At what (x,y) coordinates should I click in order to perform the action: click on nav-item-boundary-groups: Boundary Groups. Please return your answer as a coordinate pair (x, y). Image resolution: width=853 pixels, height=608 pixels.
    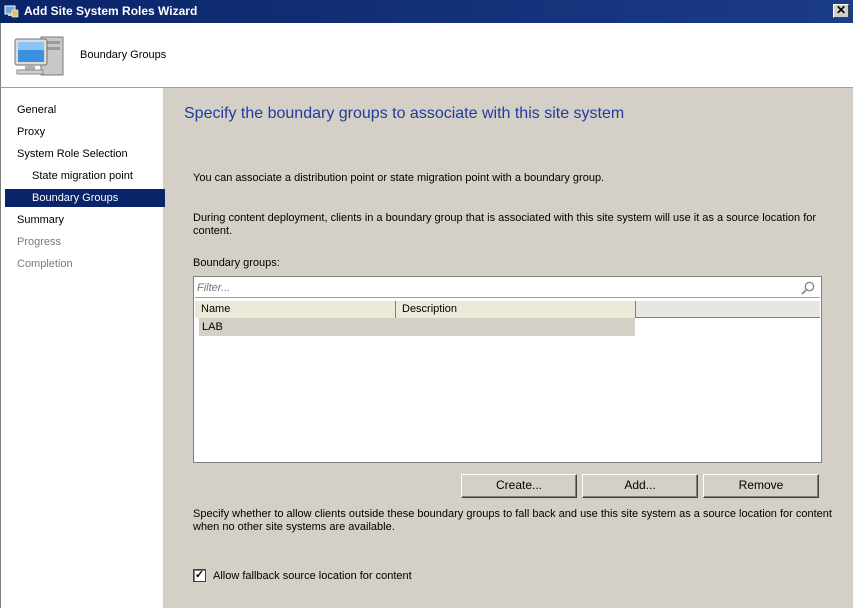
    Looking at the image, I should click on (85, 198).